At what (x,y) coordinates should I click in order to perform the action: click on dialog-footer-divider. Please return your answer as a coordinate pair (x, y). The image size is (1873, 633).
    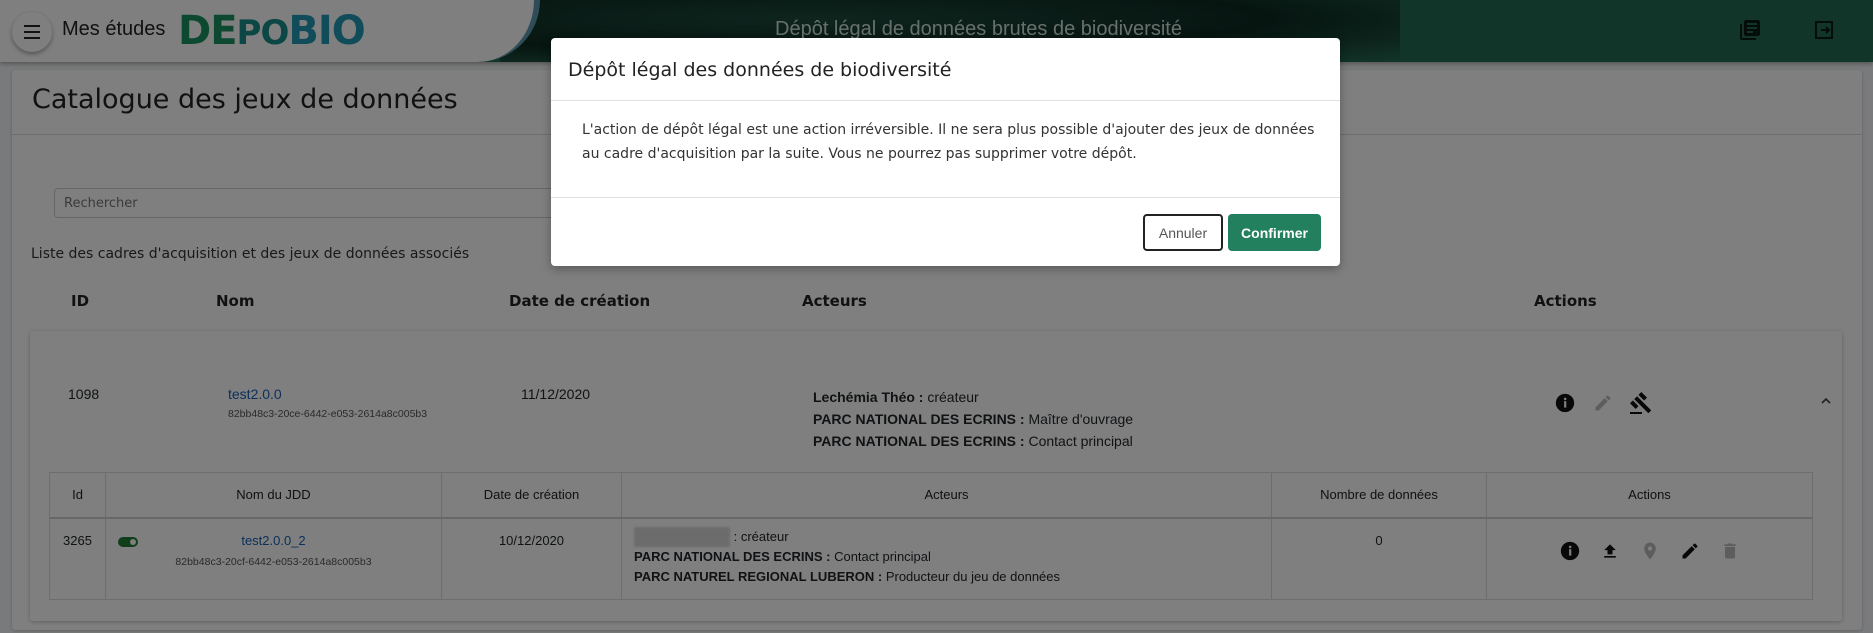
    Looking at the image, I should click on (945, 197).